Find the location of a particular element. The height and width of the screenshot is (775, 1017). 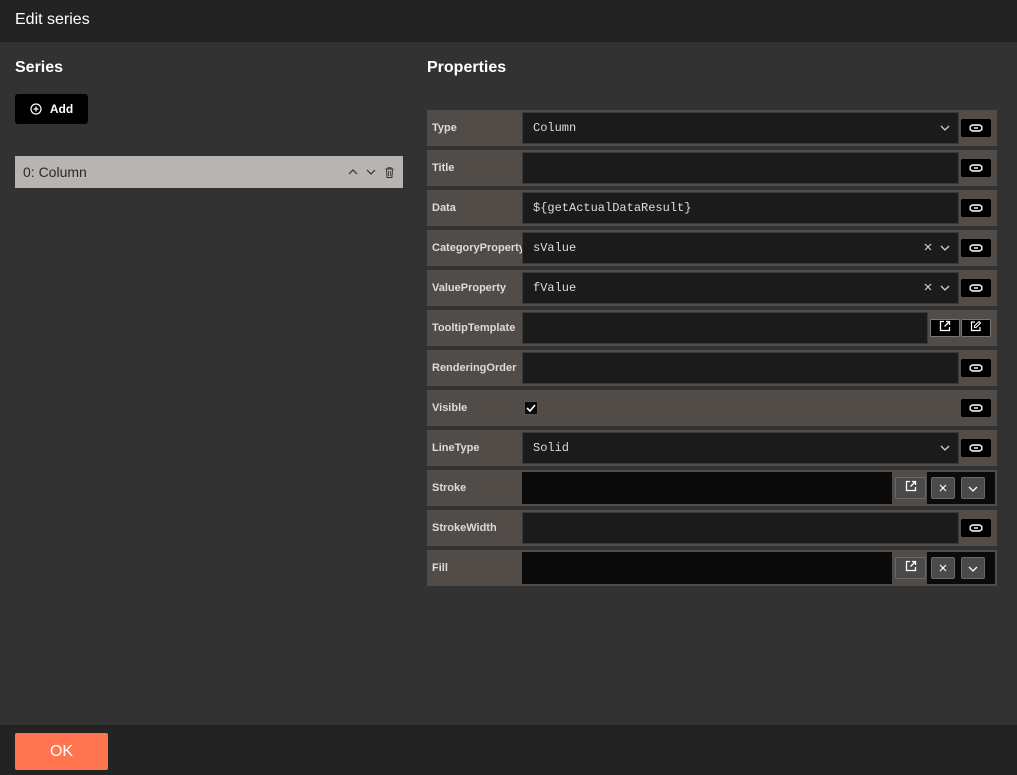

property-row-rendering-order: RenderingOrder is located at coordinates (712, 368).